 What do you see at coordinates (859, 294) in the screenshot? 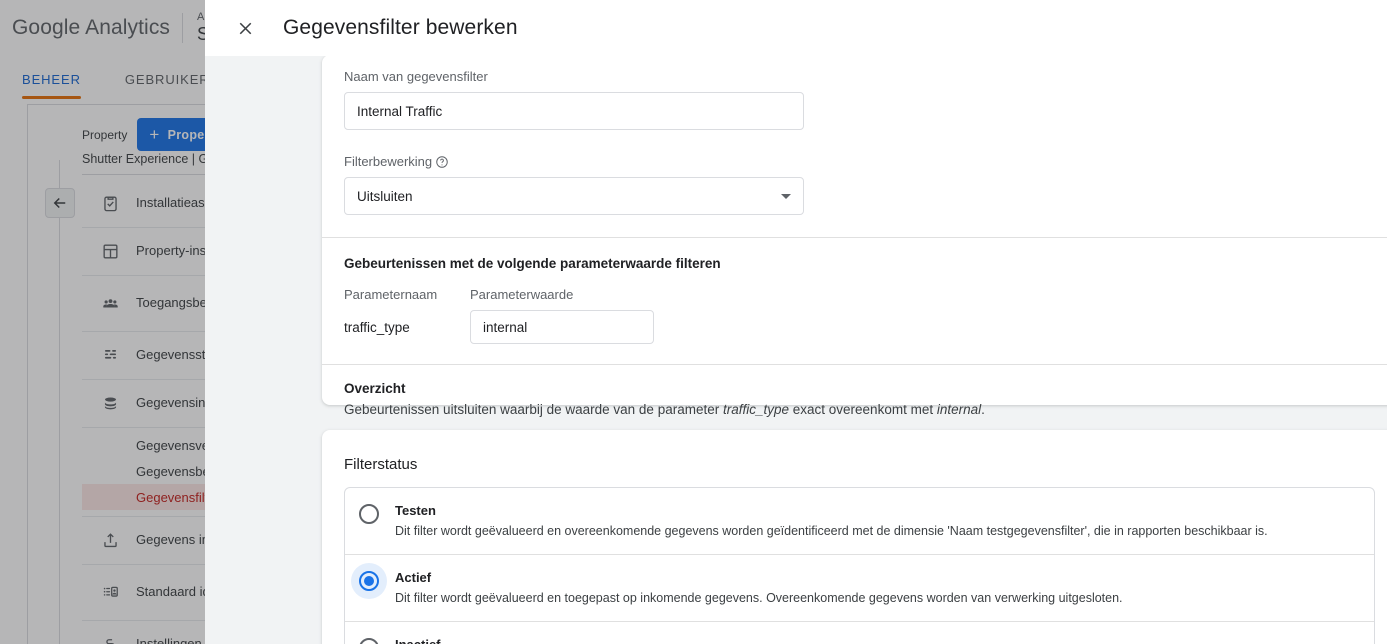
I see `parameter-table-header: Parameternaam Parameterwaarde` at bounding box center [859, 294].